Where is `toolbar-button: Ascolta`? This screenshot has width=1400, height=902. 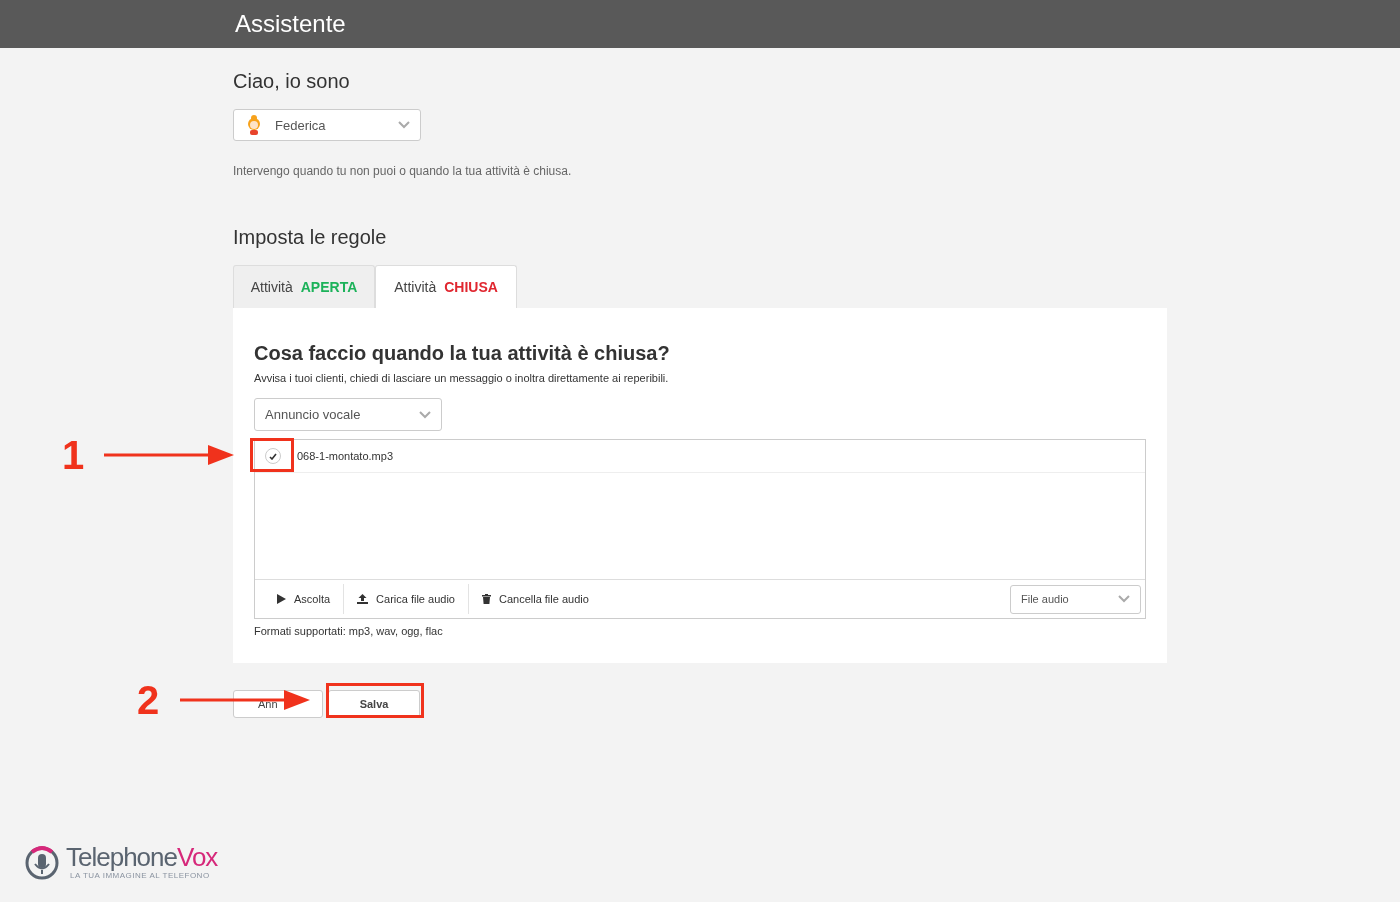 toolbar-button: Ascolta is located at coordinates (304, 599).